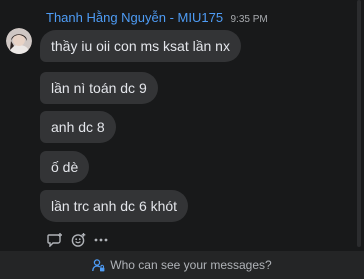  Describe the element at coordinates (140, 46) in the screenshot. I see `message-bubble: thầy iu oii con ms ksat lần nx` at that location.